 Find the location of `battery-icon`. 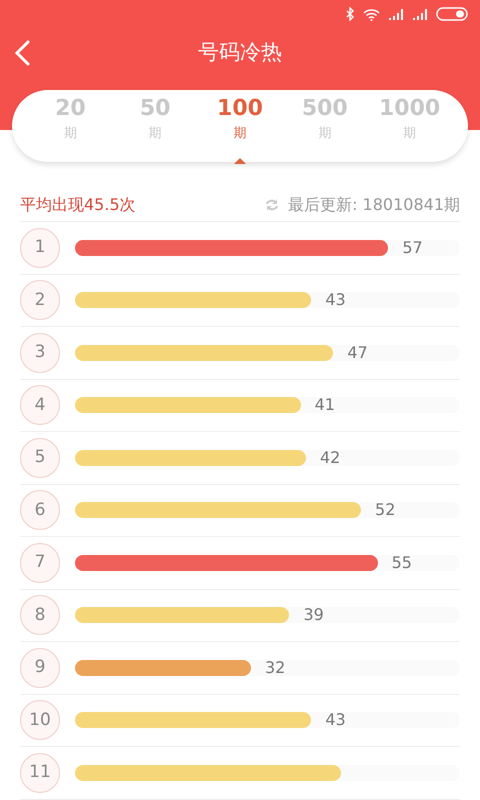

battery-icon is located at coordinates (452, 14).